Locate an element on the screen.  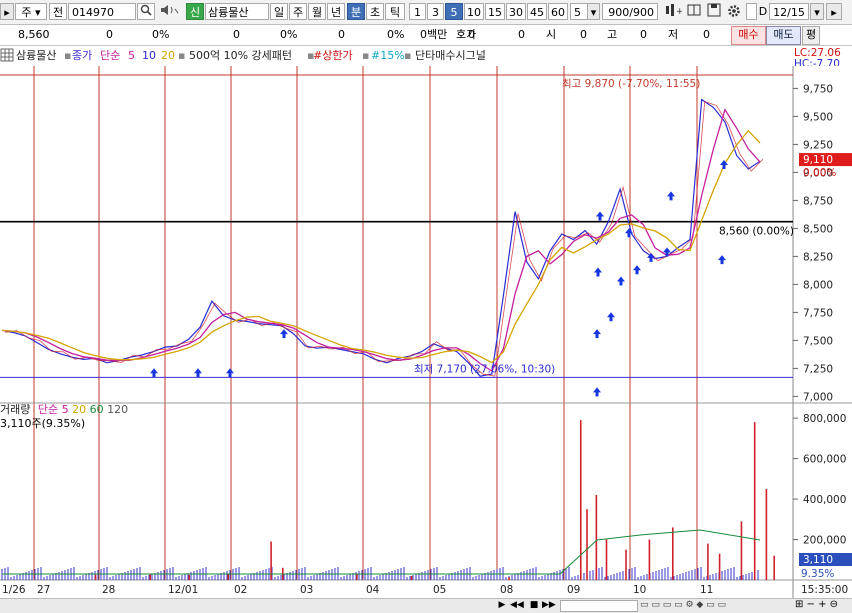
tab-tick: 틱 is located at coordinates (395, 11).